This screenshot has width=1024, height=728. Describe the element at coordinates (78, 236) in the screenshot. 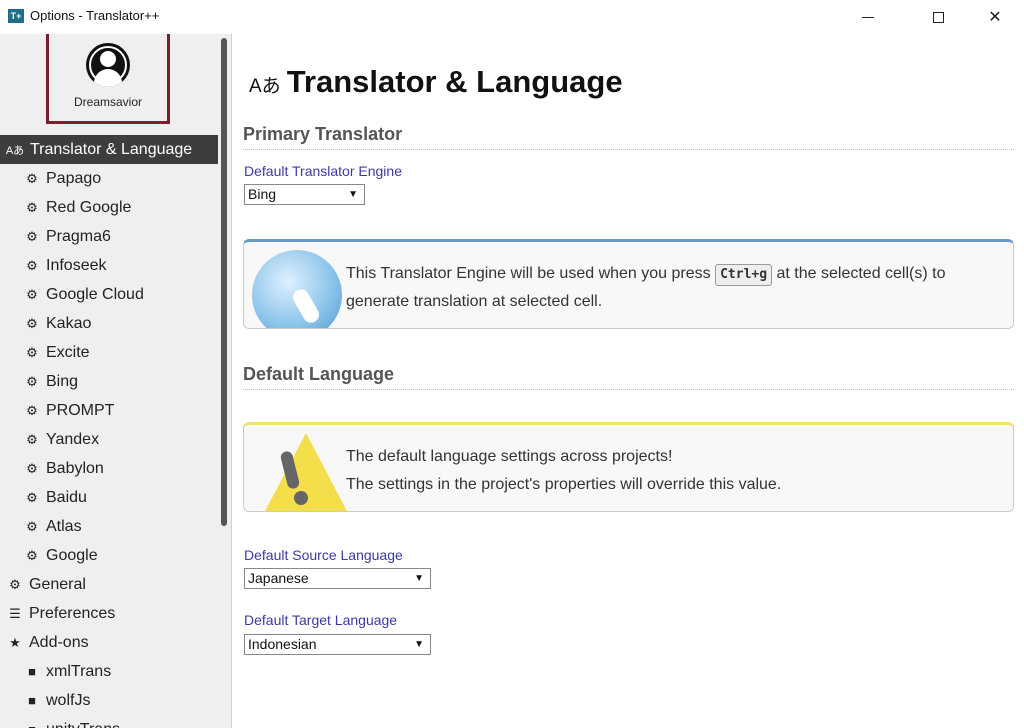

I see `sidebar-item-label: Pragma6` at that location.